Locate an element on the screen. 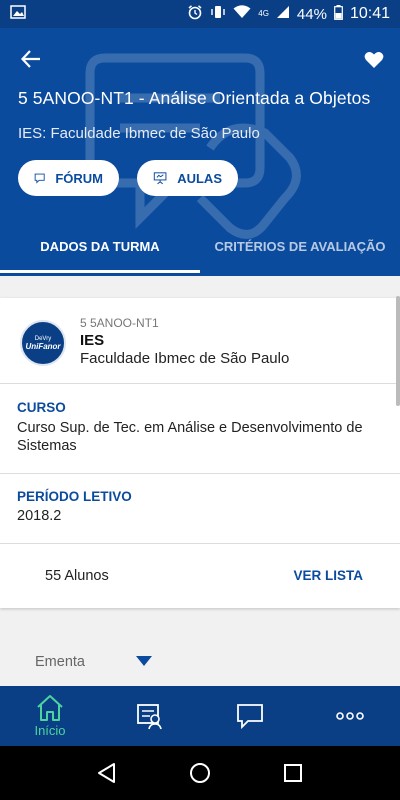  favorite-button is located at coordinates (374, 60).